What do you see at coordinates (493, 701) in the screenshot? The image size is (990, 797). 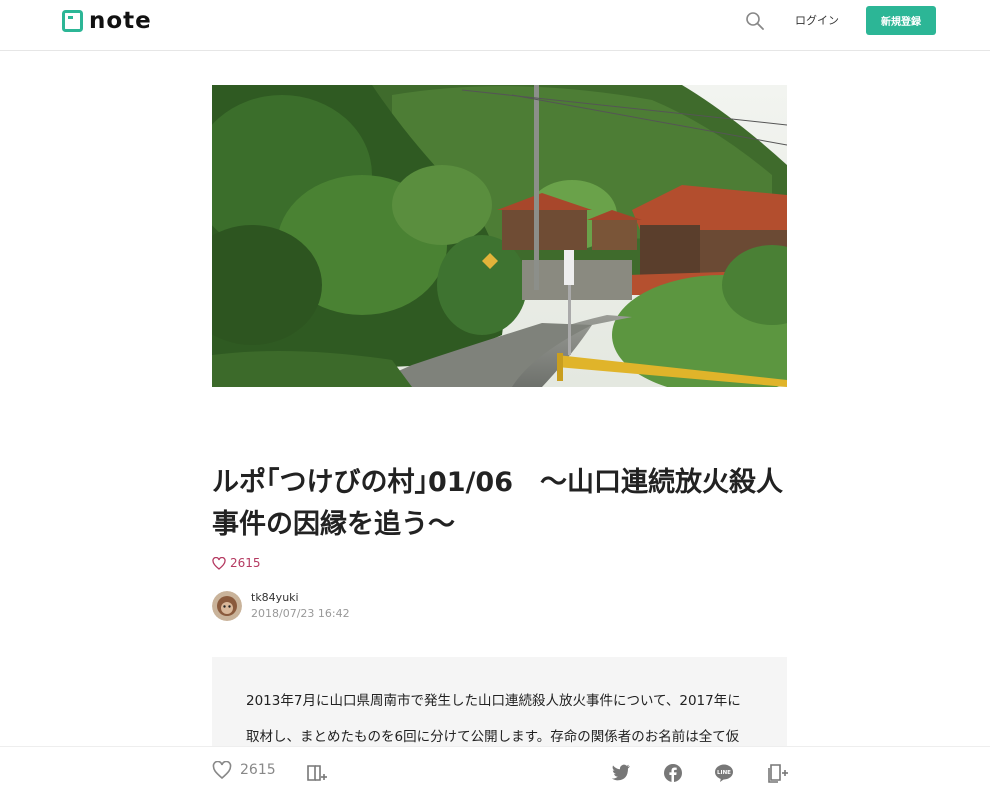 I see `summary-line: 2013年7月に山口県周南市で発生した山口連続殺人放火事件について、2017年に` at bounding box center [493, 701].